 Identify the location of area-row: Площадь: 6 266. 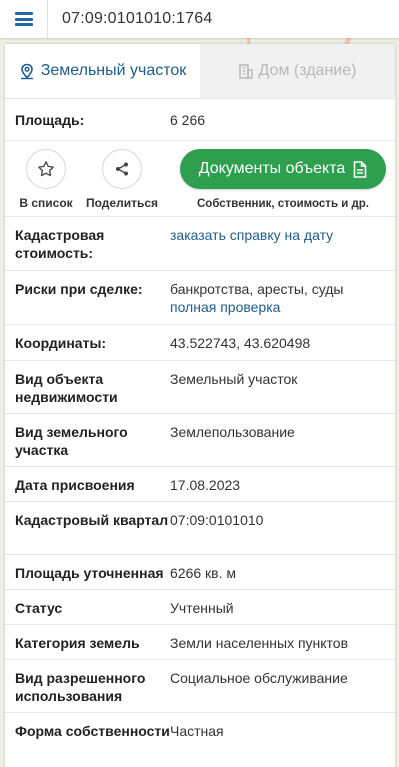
(200, 120).